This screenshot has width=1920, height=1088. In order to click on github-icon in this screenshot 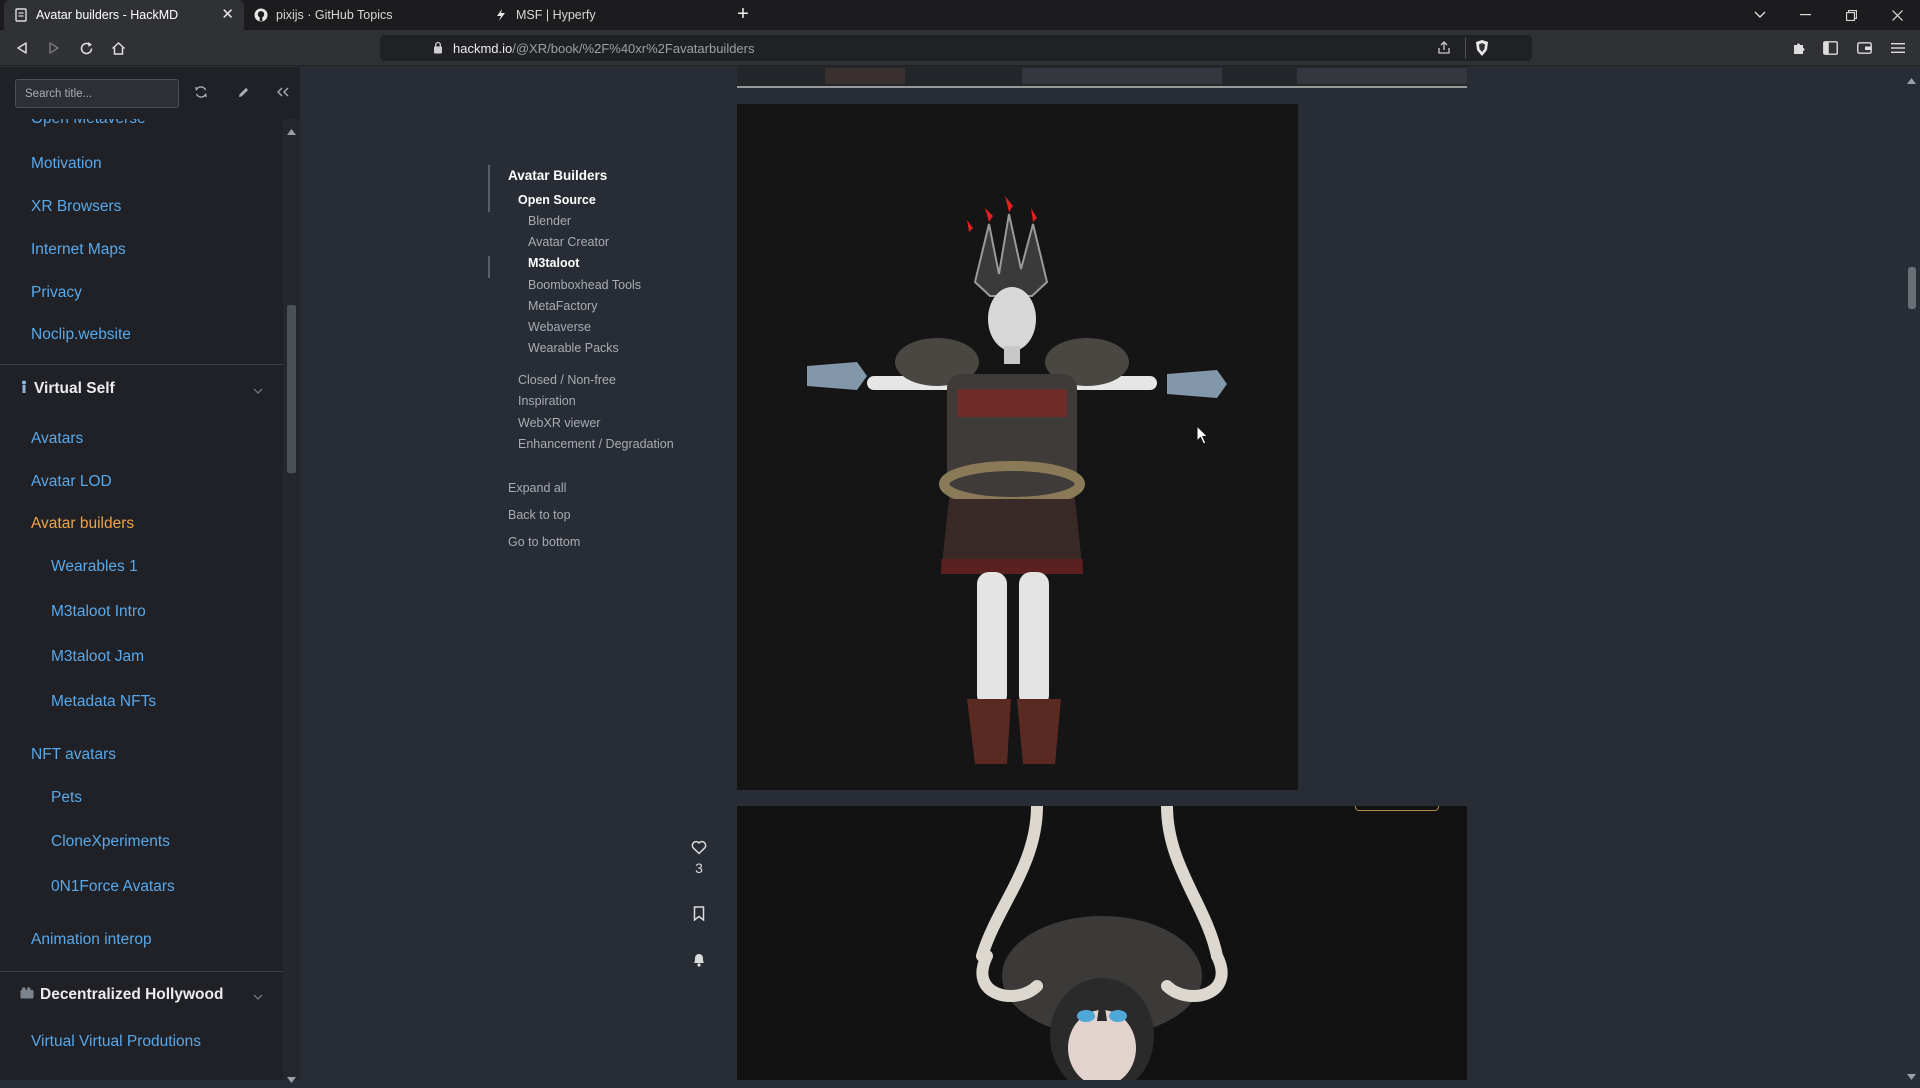, I will do `click(261, 15)`.